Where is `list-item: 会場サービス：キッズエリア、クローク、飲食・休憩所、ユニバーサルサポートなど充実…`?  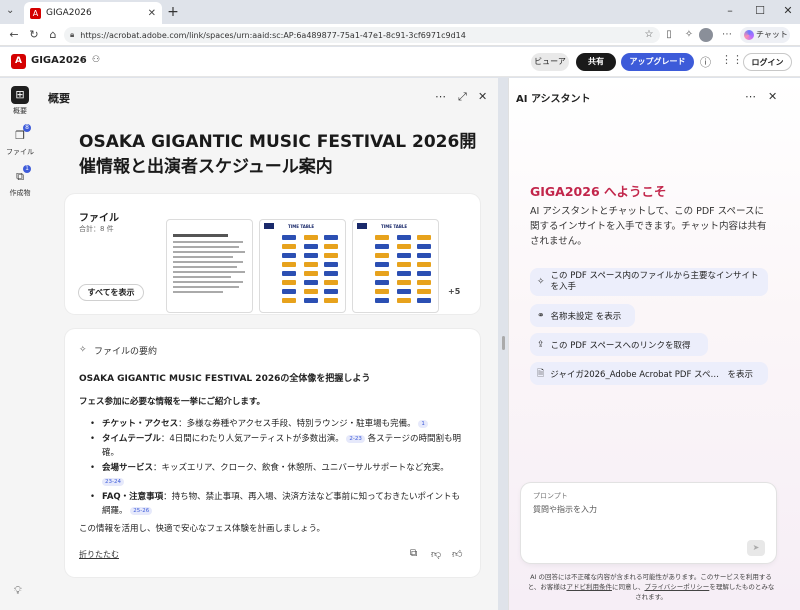
list-item: 会場サービス：キッズエリア、クローク、飲食・休憩所、ユニバーサルサポートなど充実… is located at coordinates (279, 475).